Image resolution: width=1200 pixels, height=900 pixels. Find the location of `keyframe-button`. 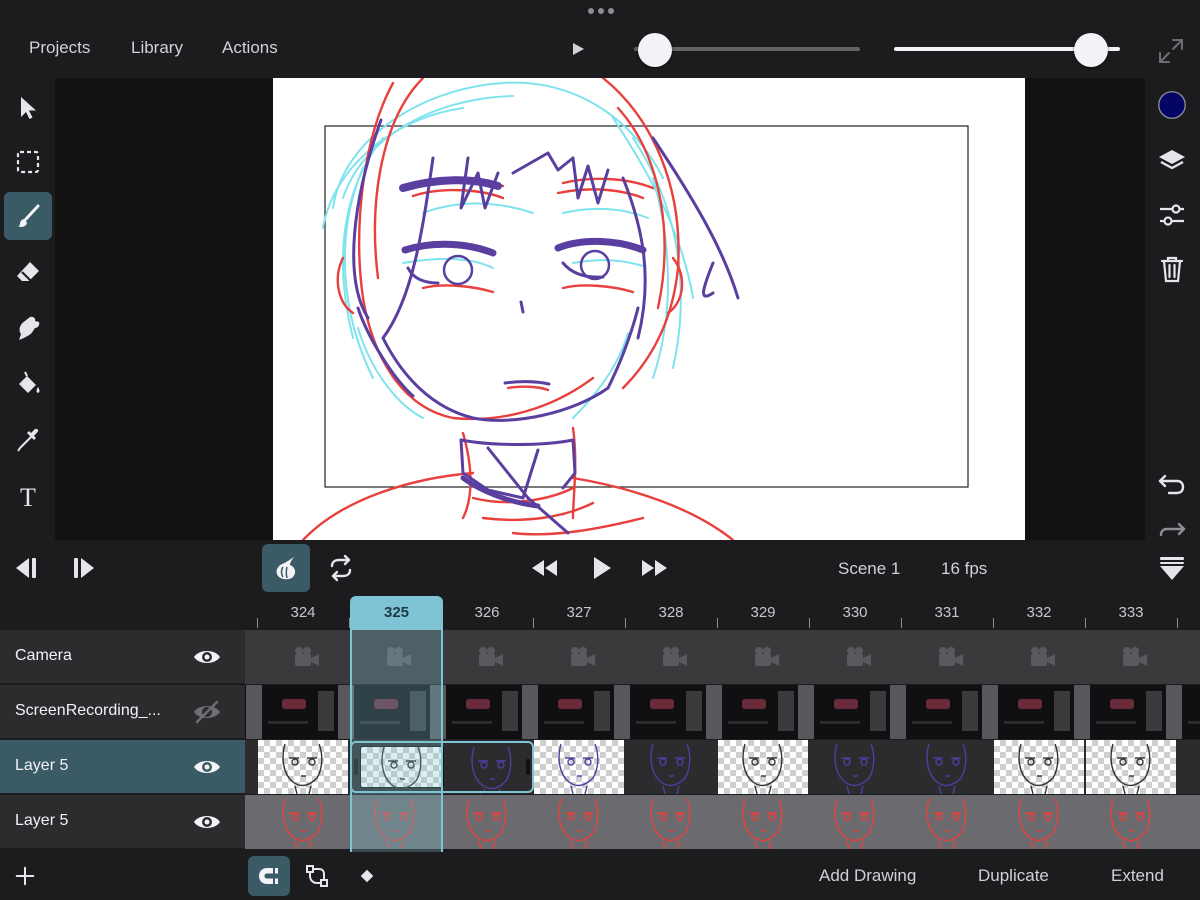

keyframe-button is located at coordinates (367, 876).